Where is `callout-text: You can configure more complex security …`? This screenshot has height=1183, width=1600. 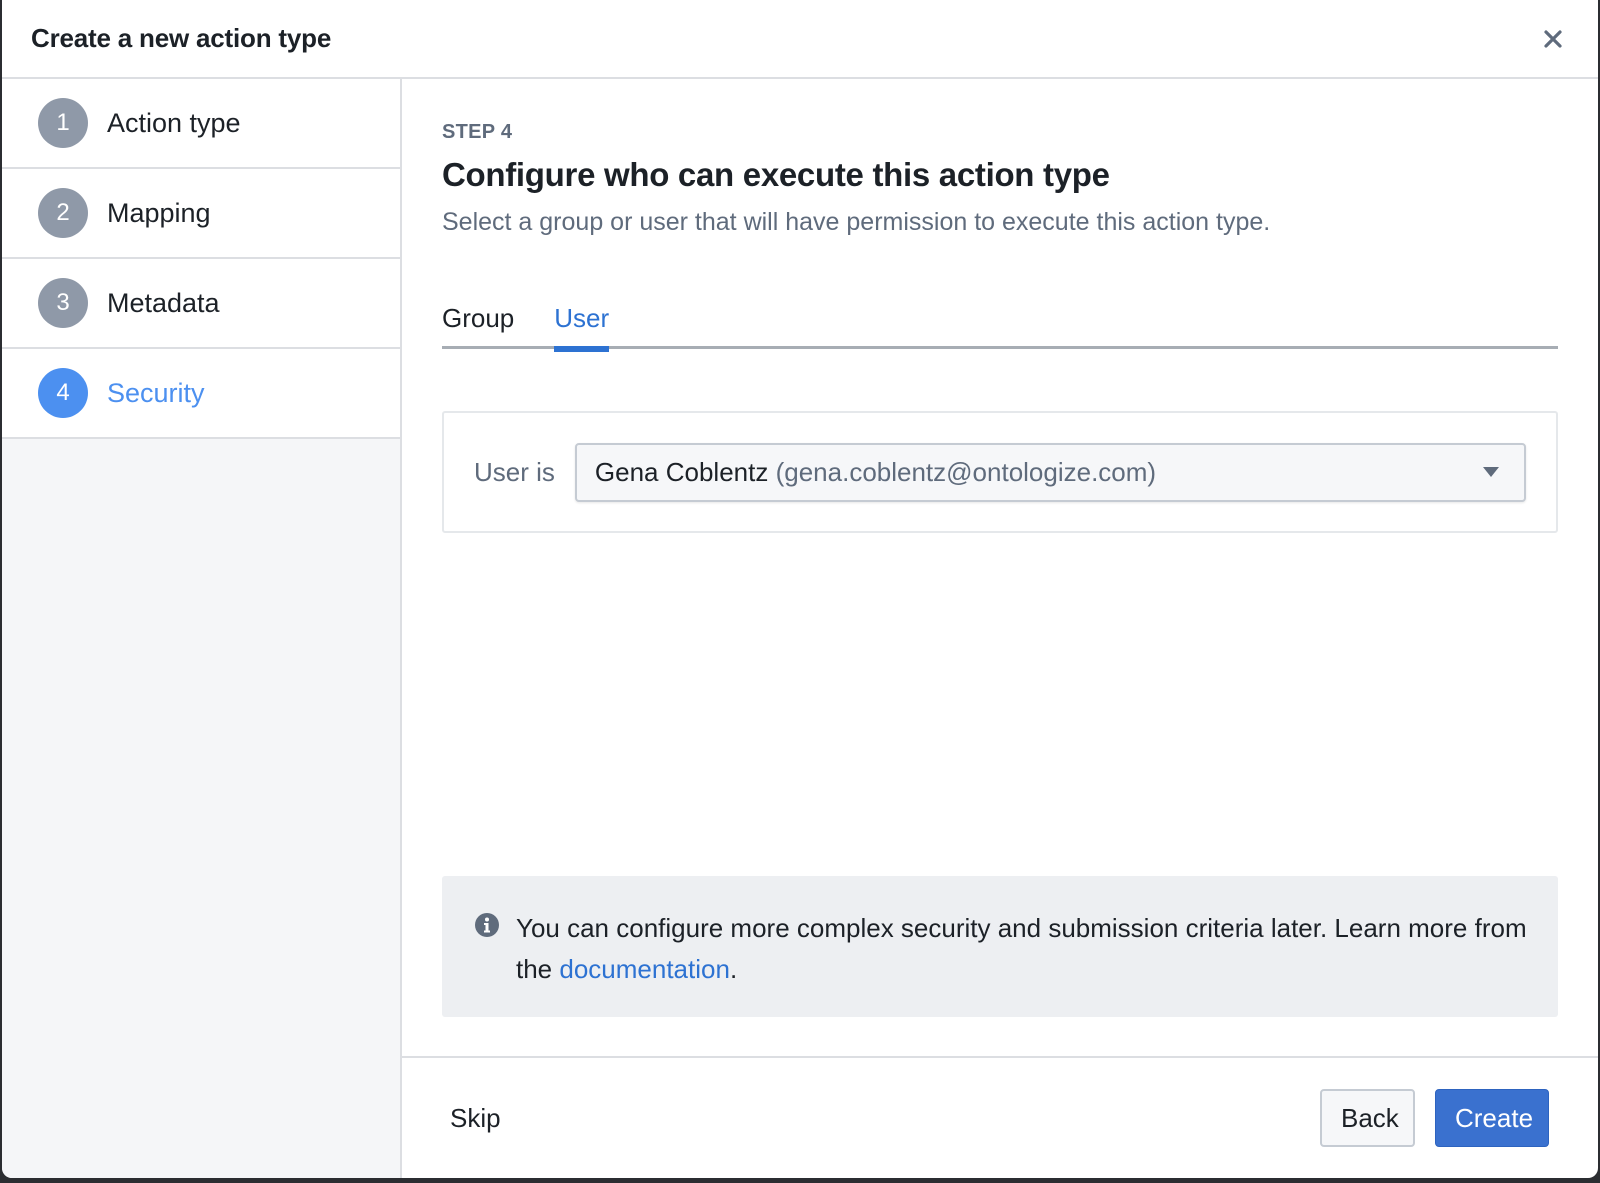
callout-text: You can configure more complex security … is located at coordinates (1022, 962).